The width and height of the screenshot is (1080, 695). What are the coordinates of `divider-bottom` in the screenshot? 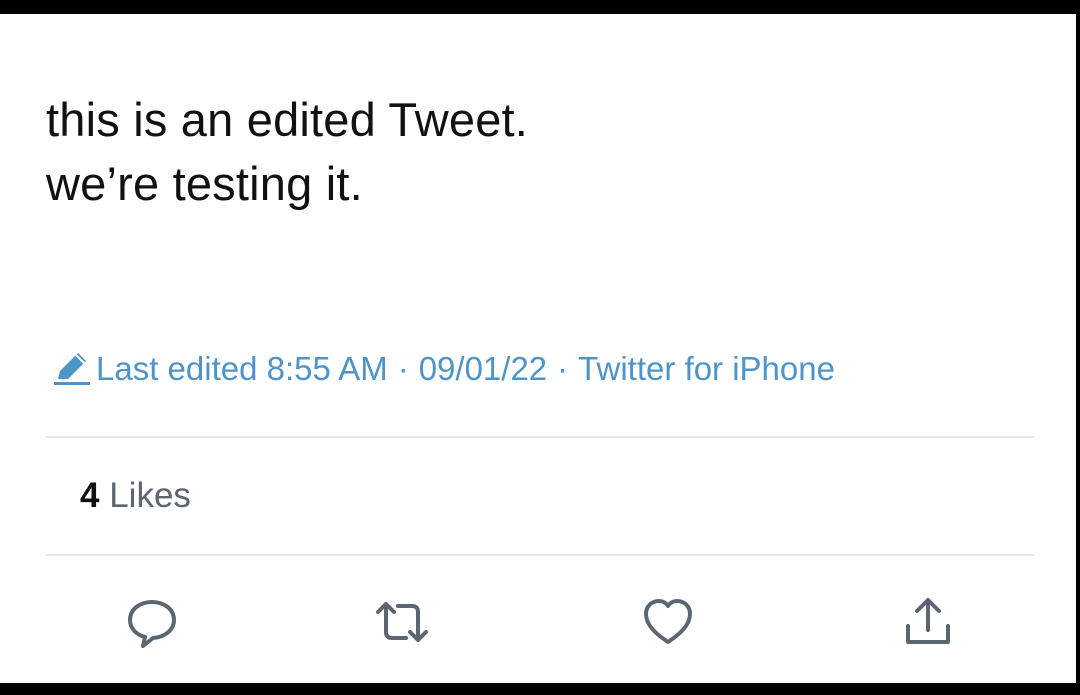 It's located at (540, 555).